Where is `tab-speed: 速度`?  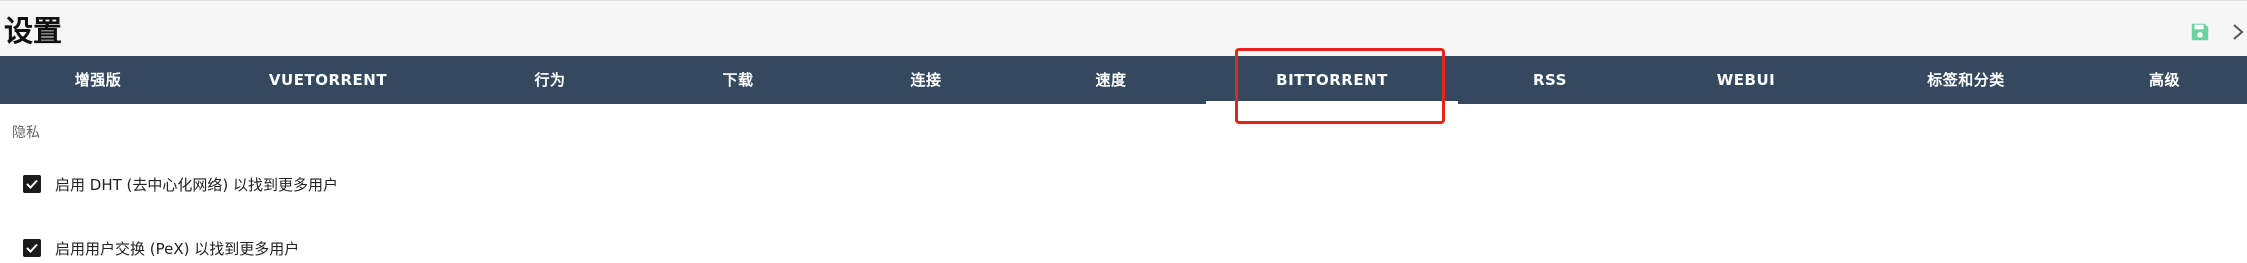
tab-speed: 速度 is located at coordinates (1111, 80).